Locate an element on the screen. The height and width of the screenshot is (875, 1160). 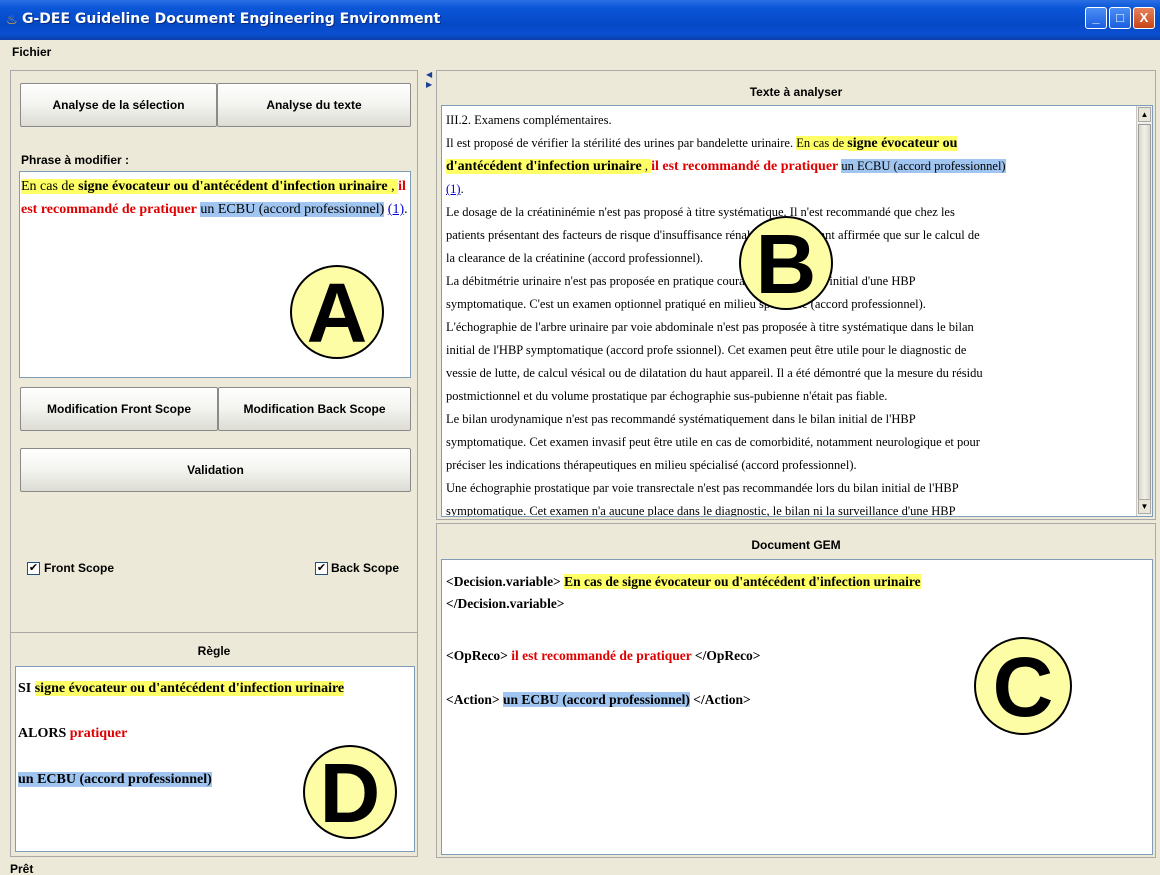
text-line: III.2. Examens complémentaires. is located at coordinates (529, 120).